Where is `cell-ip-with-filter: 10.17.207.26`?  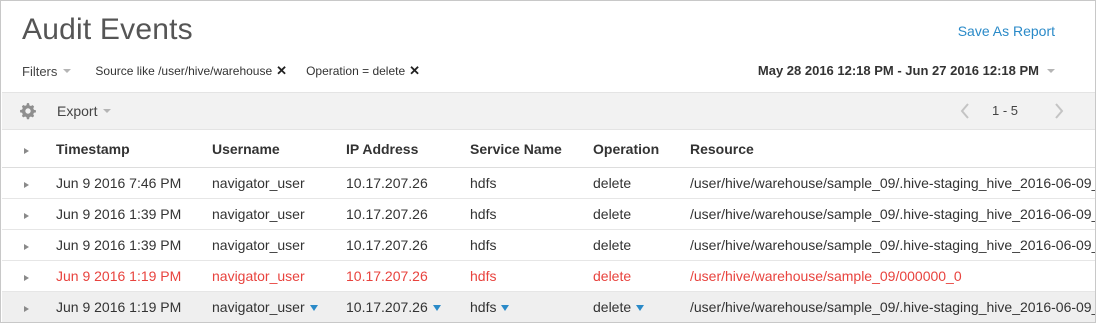
cell-ip-with-filter: 10.17.207.26 is located at coordinates (408, 306).